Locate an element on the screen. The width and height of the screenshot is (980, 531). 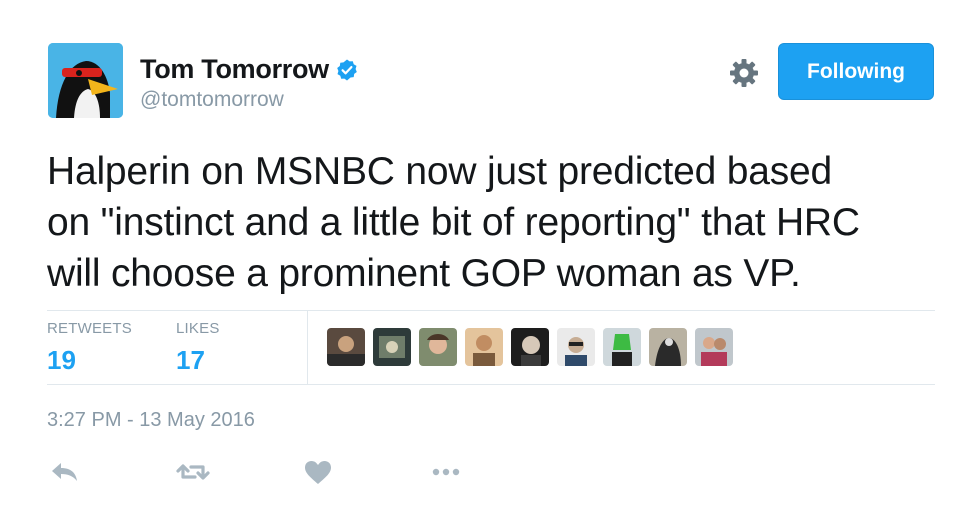
verified-badge-icon is located at coordinates (347, 70).